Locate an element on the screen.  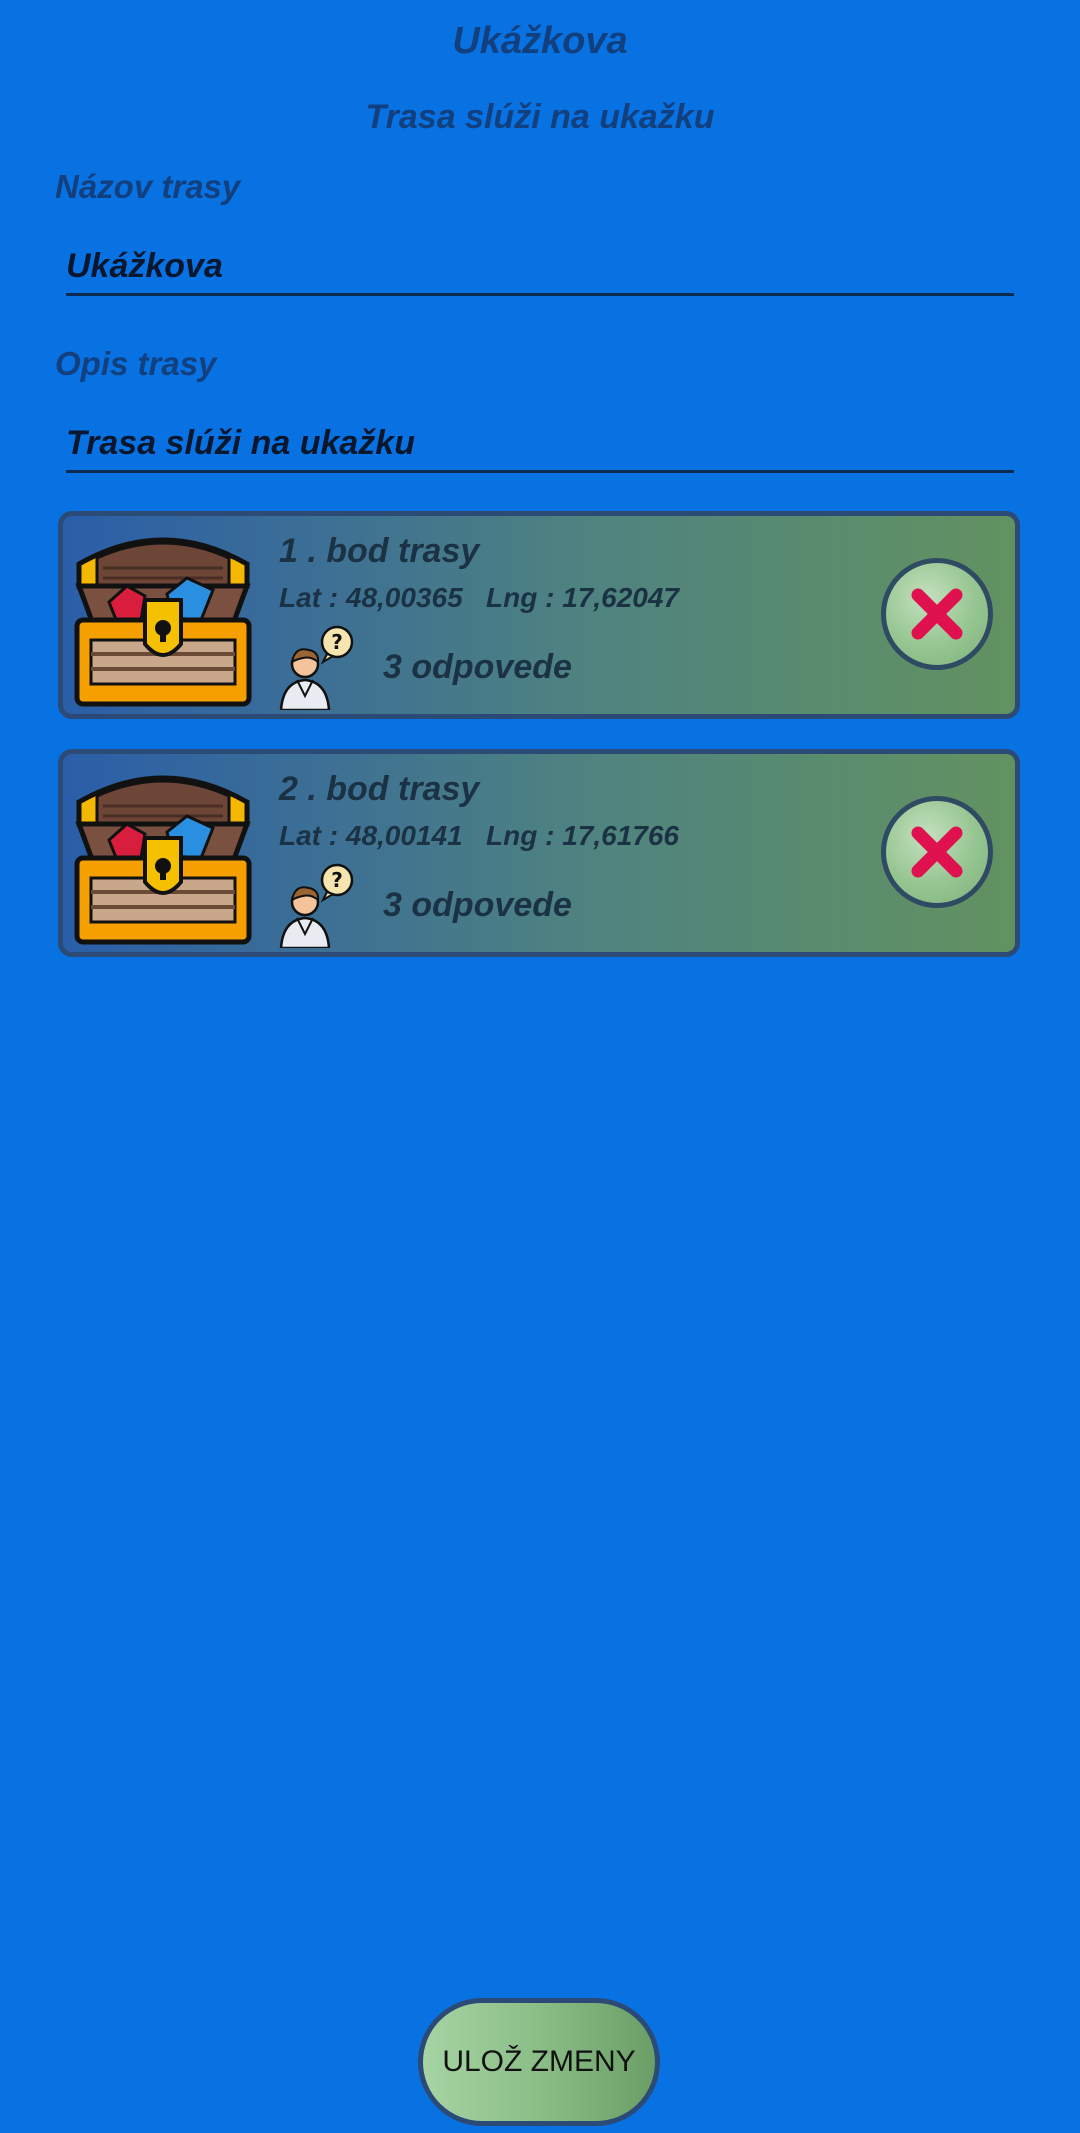
point-coordinates: Lat : 48,00141 Lng : 17,61766 is located at coordinates (479, 835).